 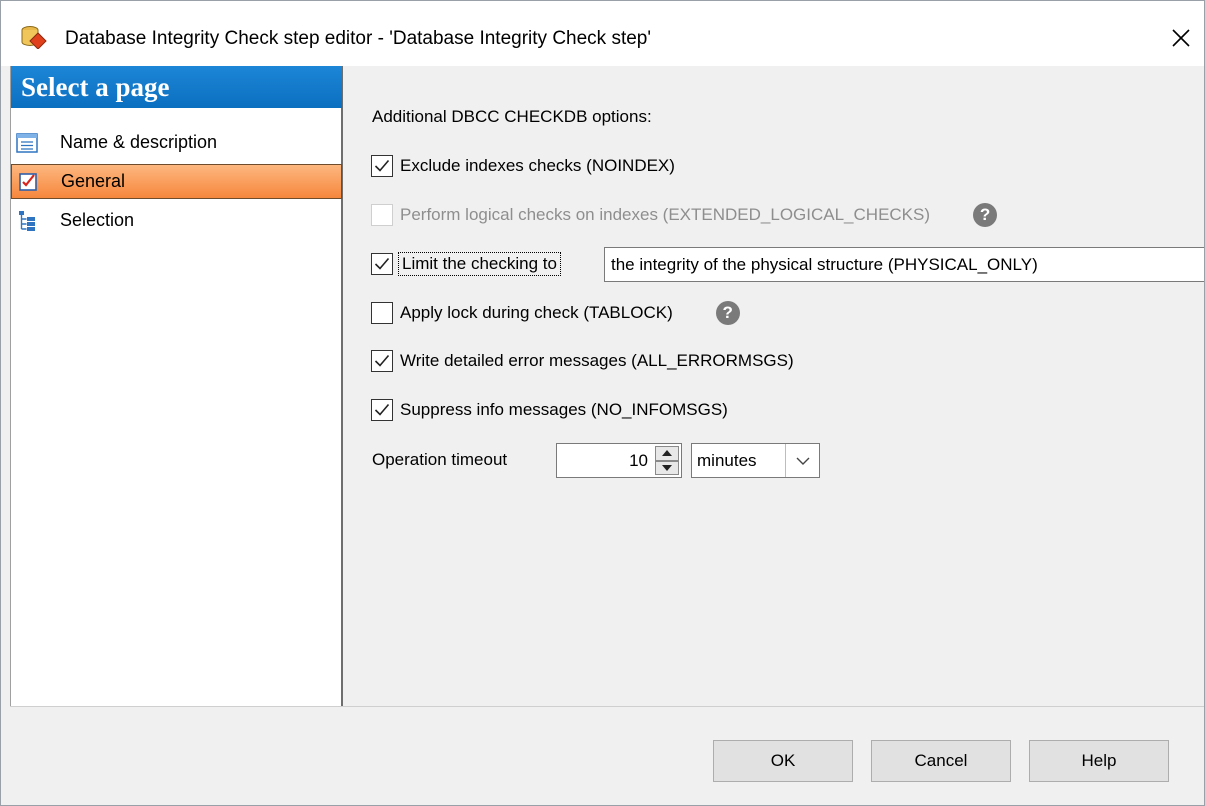 I want to click on no-infomsgs-label: Suppress info messages (NO_INFOMSGS), so click(x=564, y=409).